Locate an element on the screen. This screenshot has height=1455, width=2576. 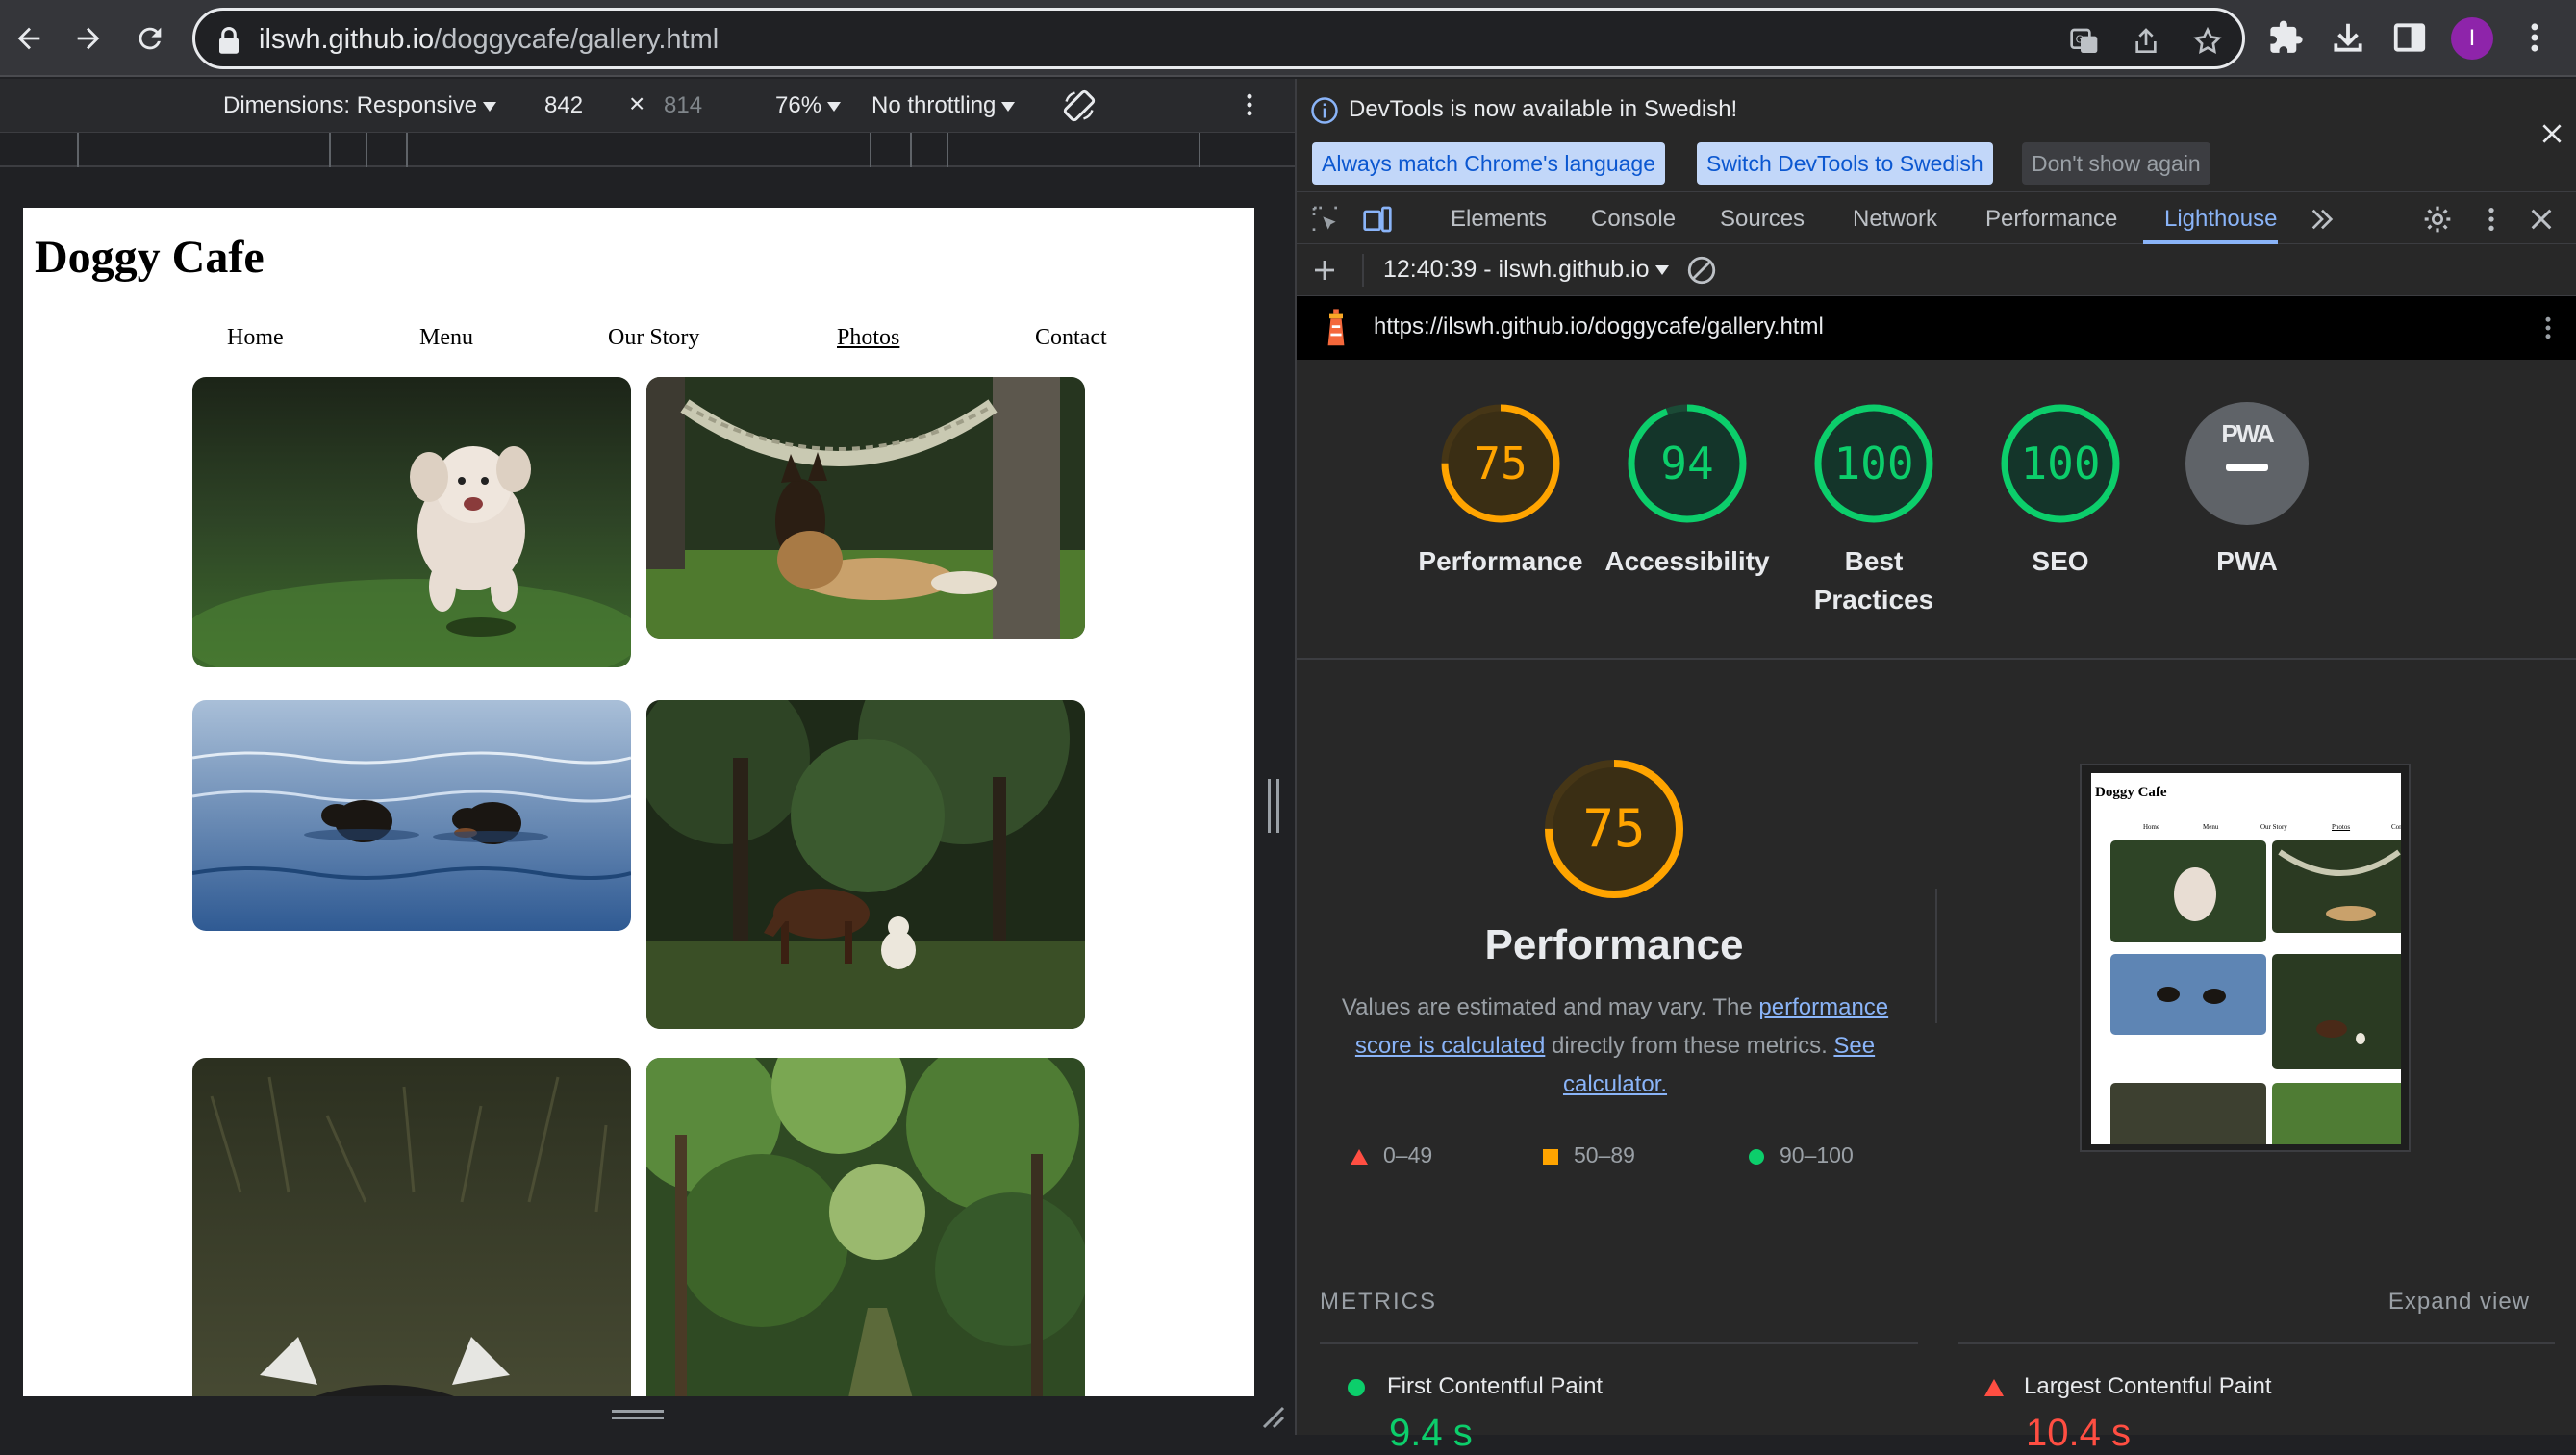
address-bar: ilswh.github.io/doggycafe/gallery.html G is located at coordinates (1218, 39).